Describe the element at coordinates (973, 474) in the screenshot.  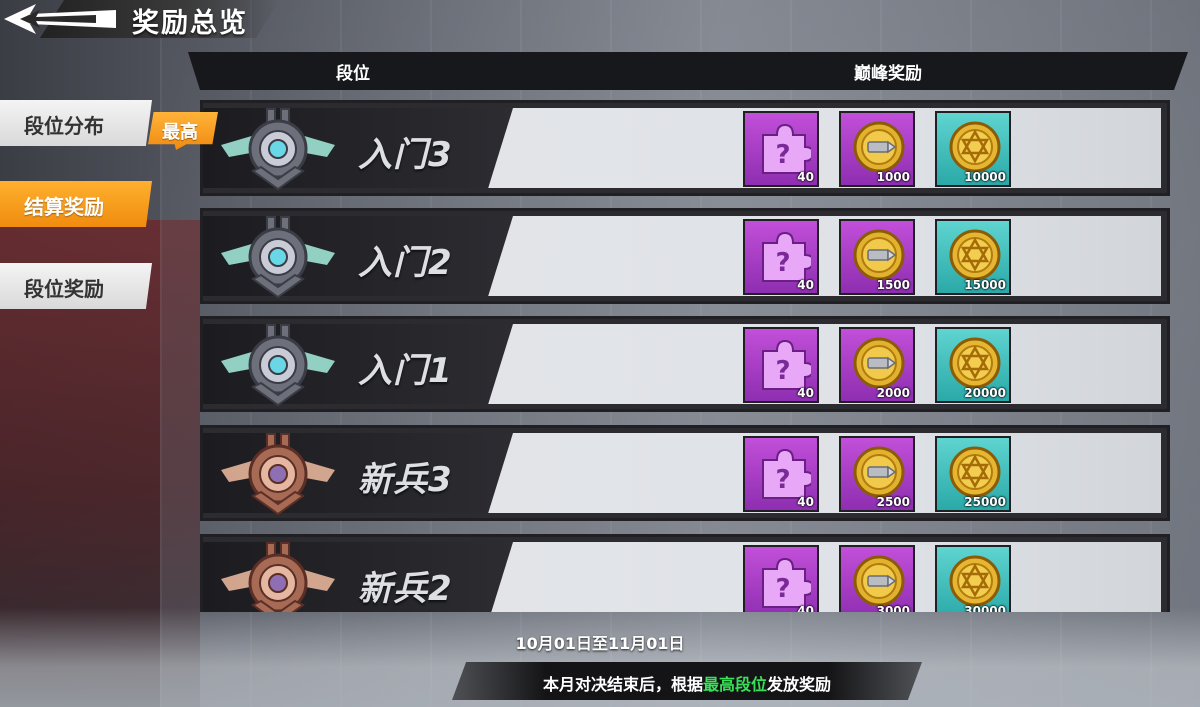
I see `reward-item: 25000` at that location.